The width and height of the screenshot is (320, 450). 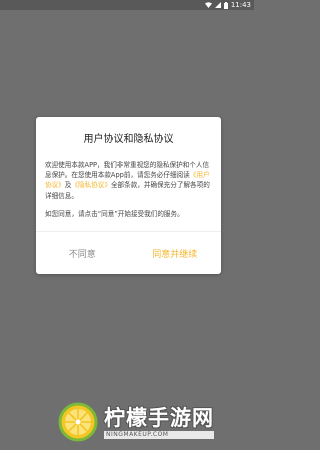 What do you see at coordinates (159, 417) in the screenshot?
I see `watermark-name: 柠檬手游网` at bounding box center [159, 417].